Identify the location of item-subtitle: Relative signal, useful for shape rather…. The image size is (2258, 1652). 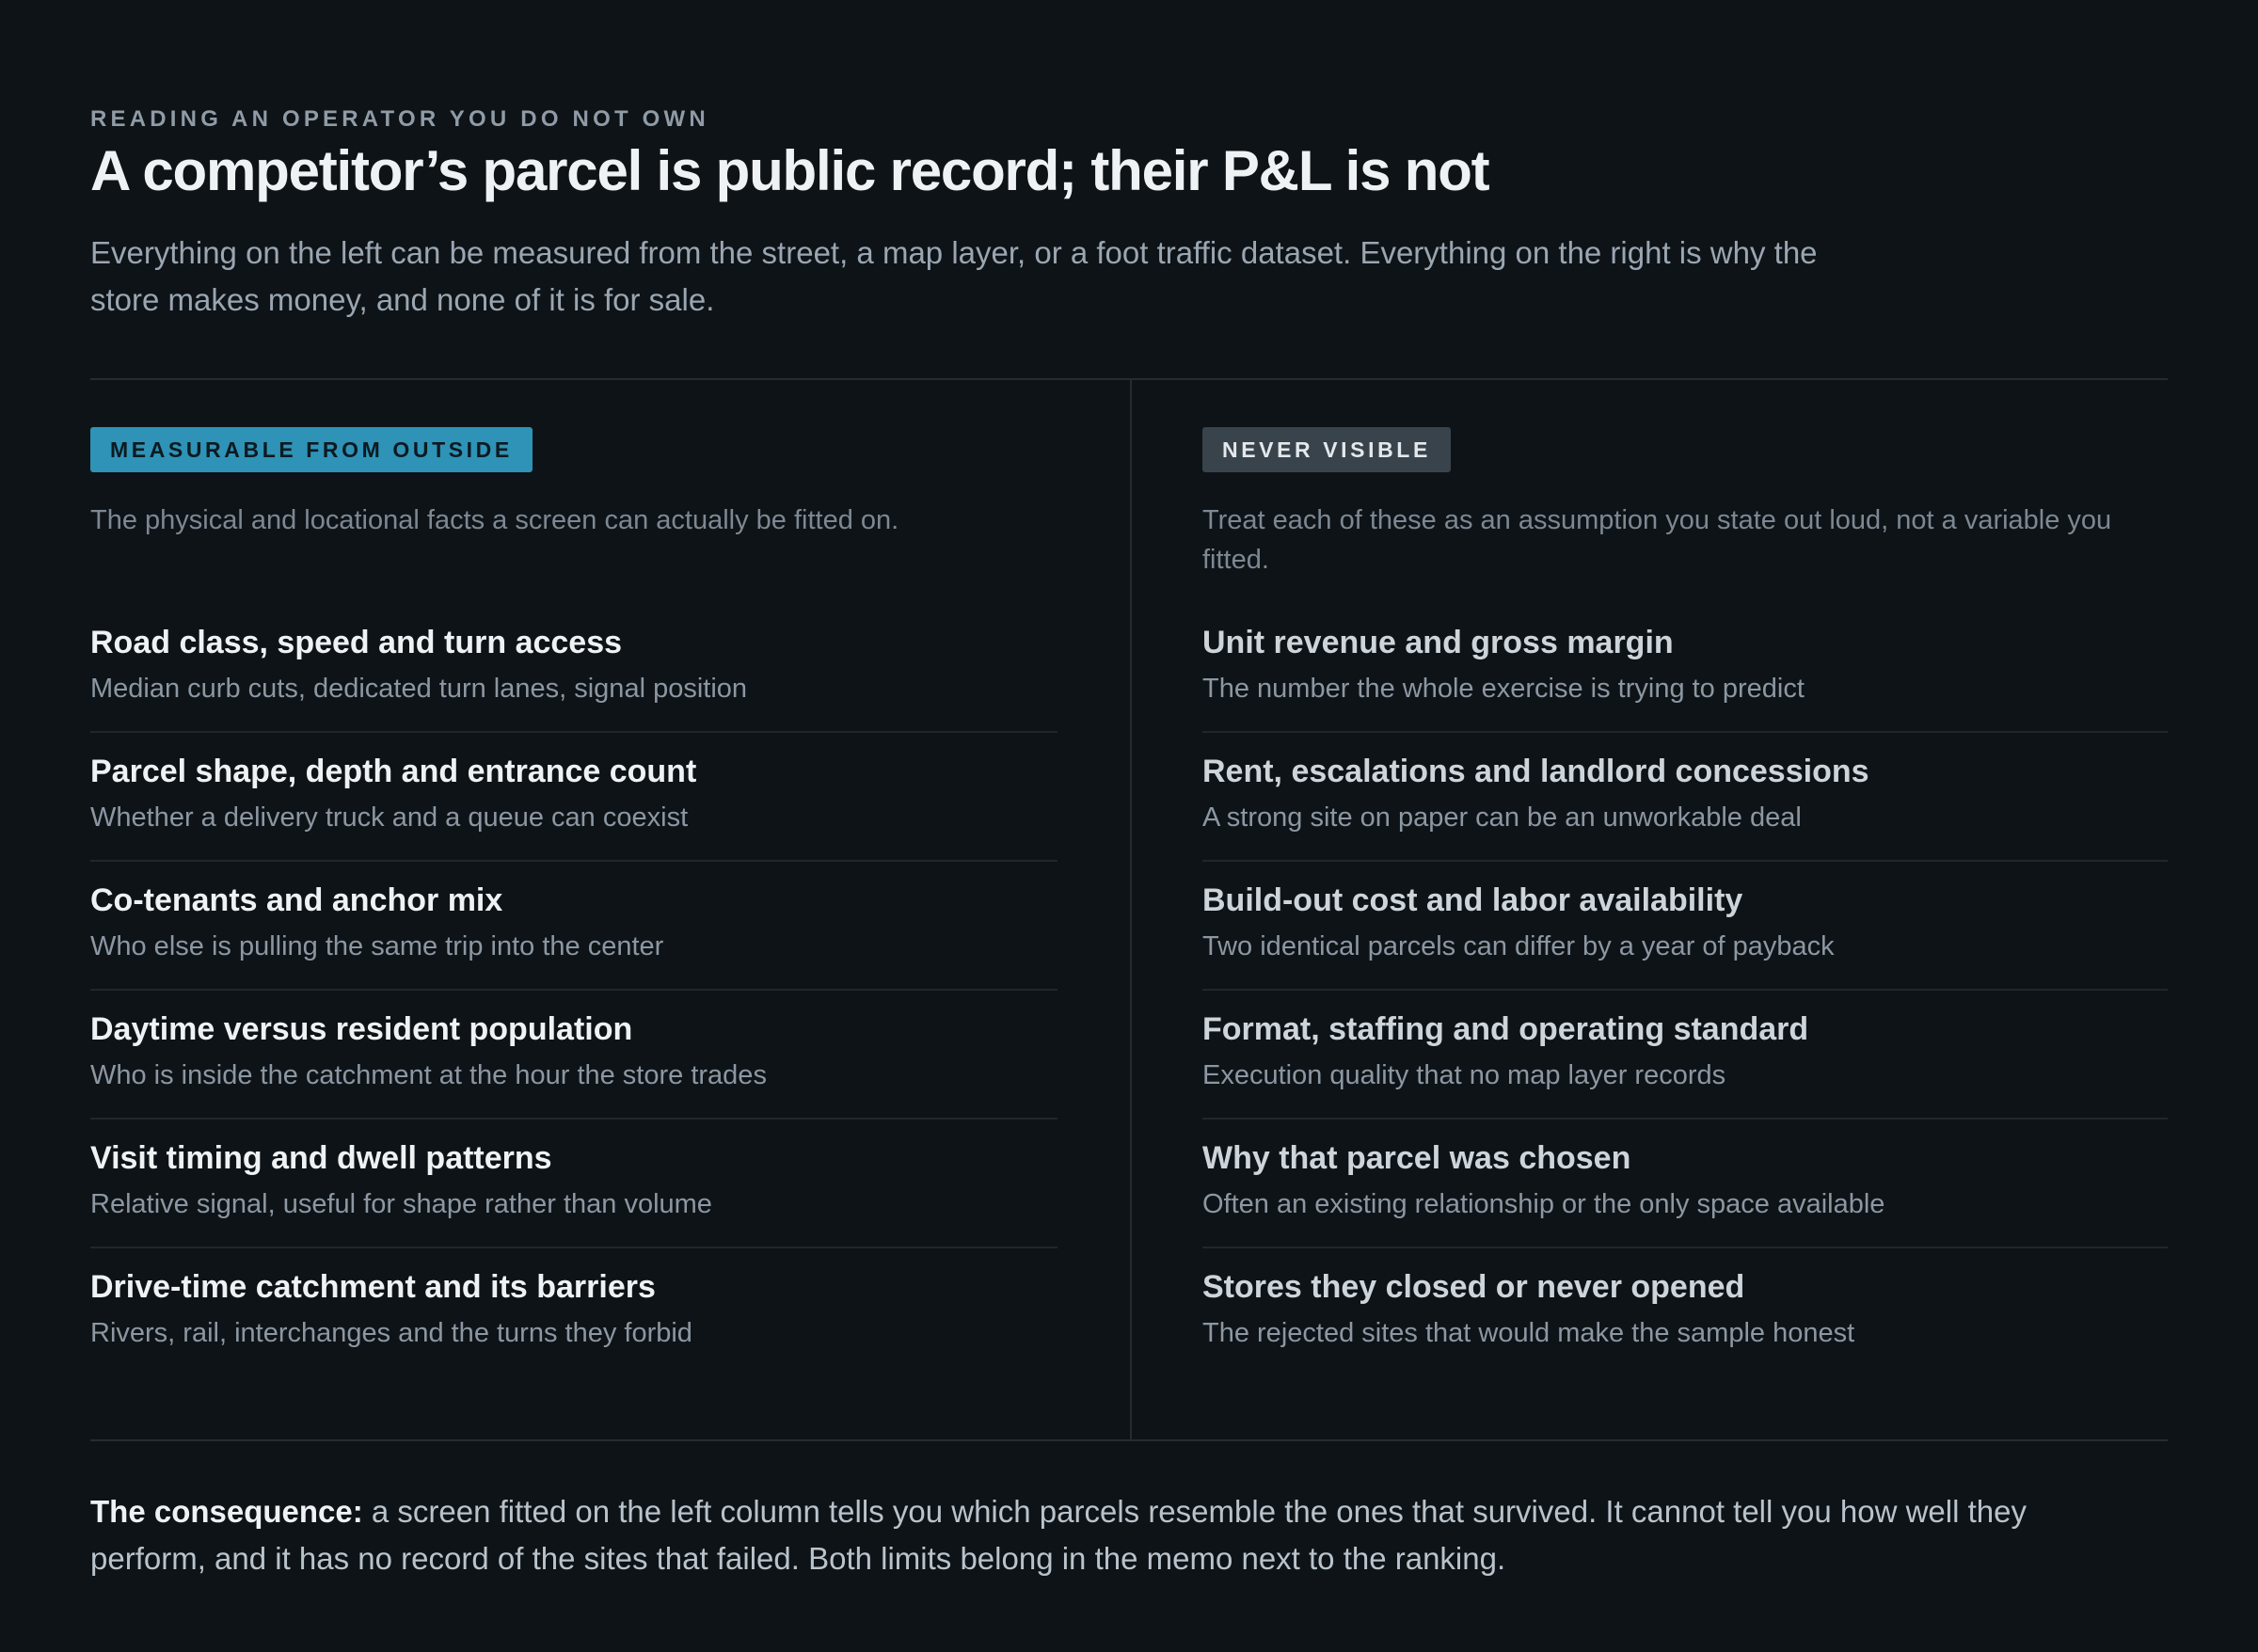
(401, 1204).